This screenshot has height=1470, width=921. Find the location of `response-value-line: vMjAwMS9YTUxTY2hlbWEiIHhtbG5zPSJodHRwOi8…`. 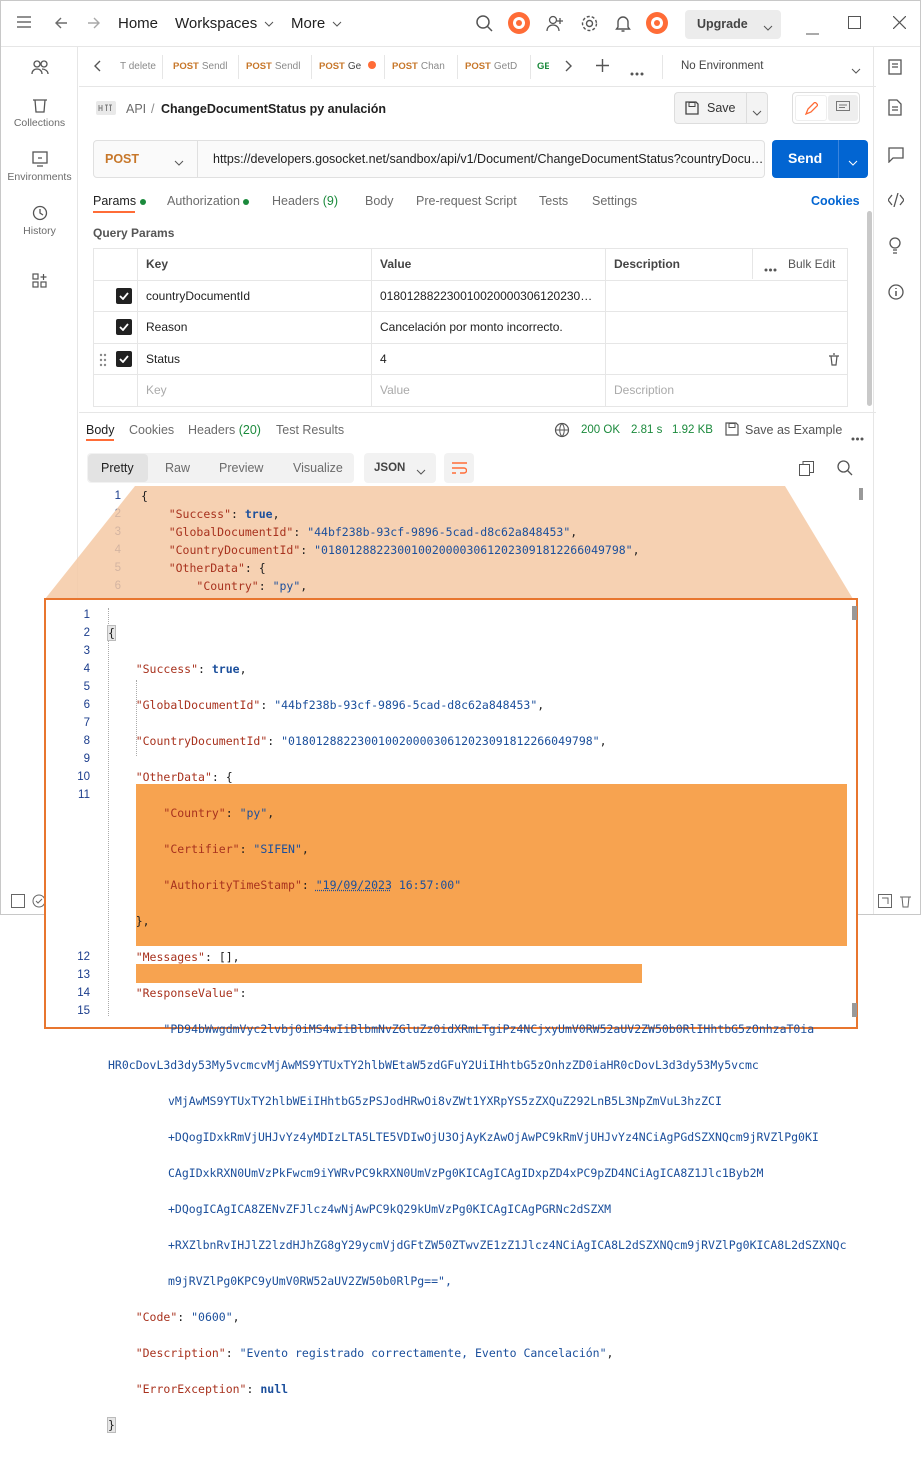

response-value-line: vMjAwMS9YTUxTY2hlbWEiIHhtbG5zPSJodHRwOi8… is located at coordinates (445, 1101).